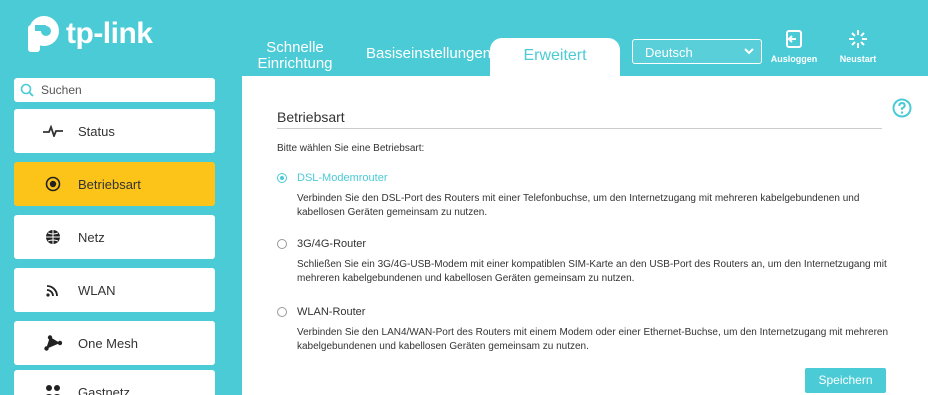  I want to click on reboot-label: Neustart, so click(858, 59).